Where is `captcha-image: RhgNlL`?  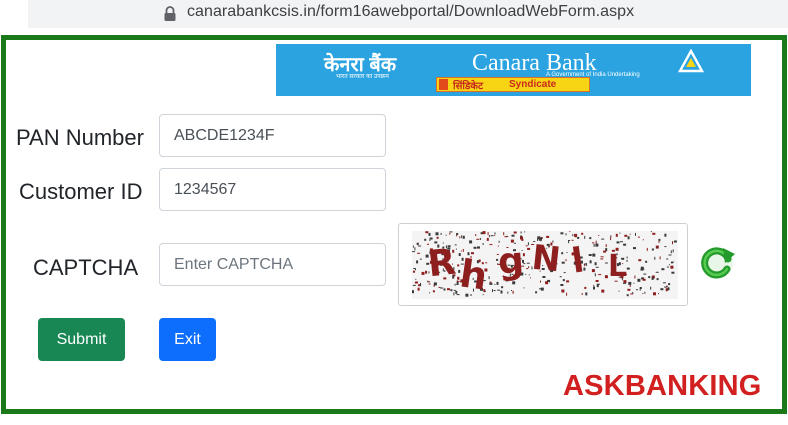
captcha-image: RhgNlL is located at coordinates (545, 265).